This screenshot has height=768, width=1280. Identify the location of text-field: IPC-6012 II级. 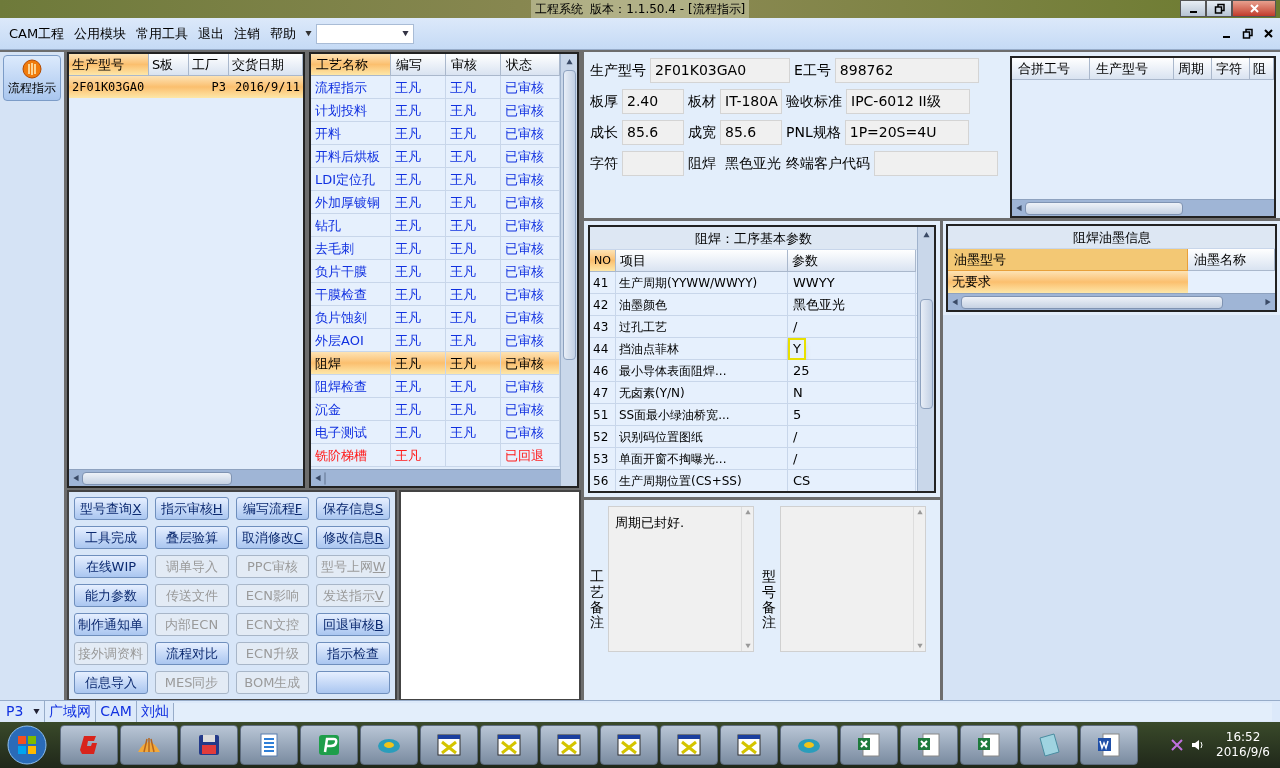
(908, 101).